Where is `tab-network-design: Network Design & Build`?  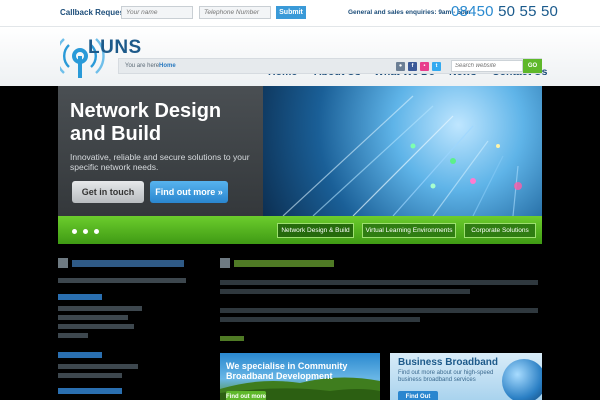 tab-network-design: Network Design & Build is located at coordinates (315, 230).